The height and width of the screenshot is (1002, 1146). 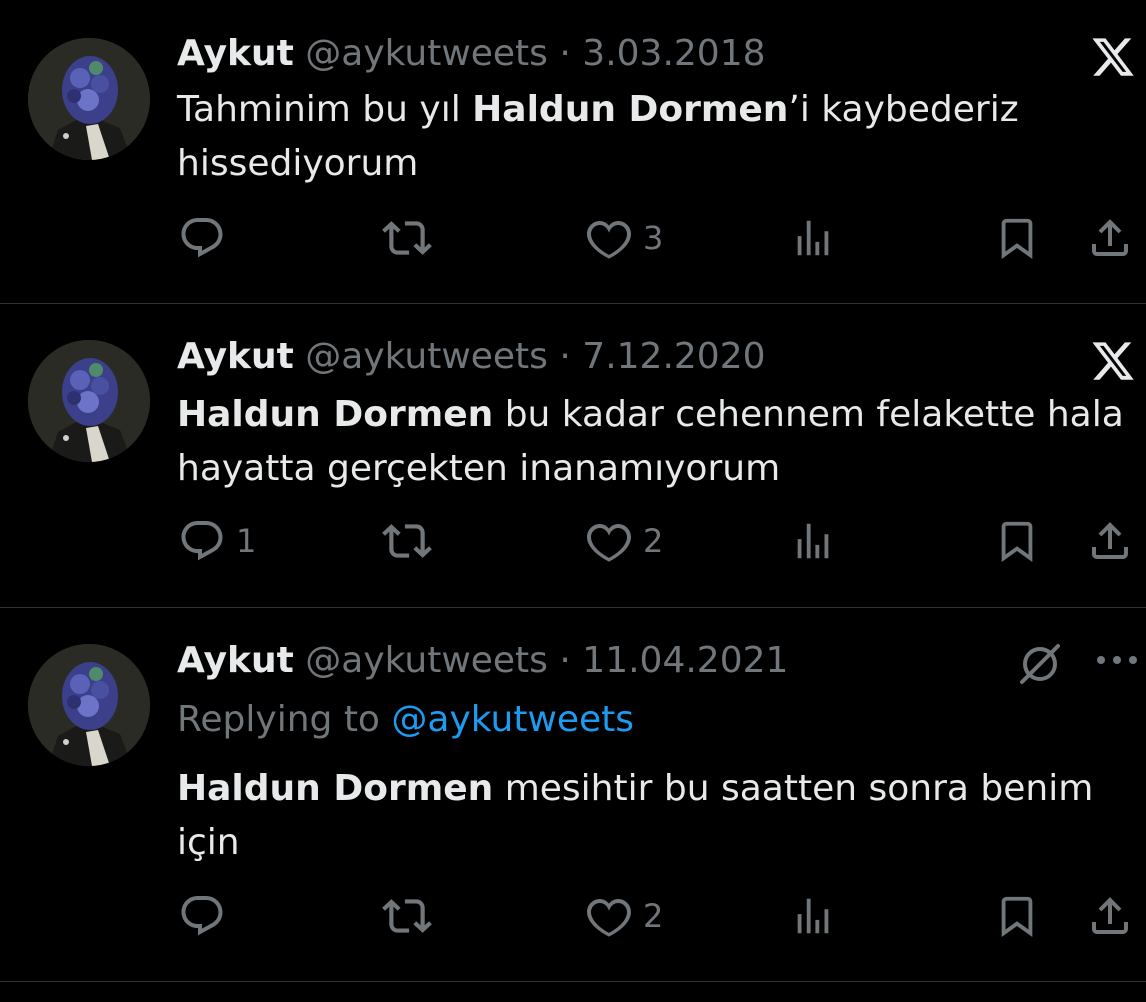 I want to click on like-count: 3, so click(x=653, y=238).